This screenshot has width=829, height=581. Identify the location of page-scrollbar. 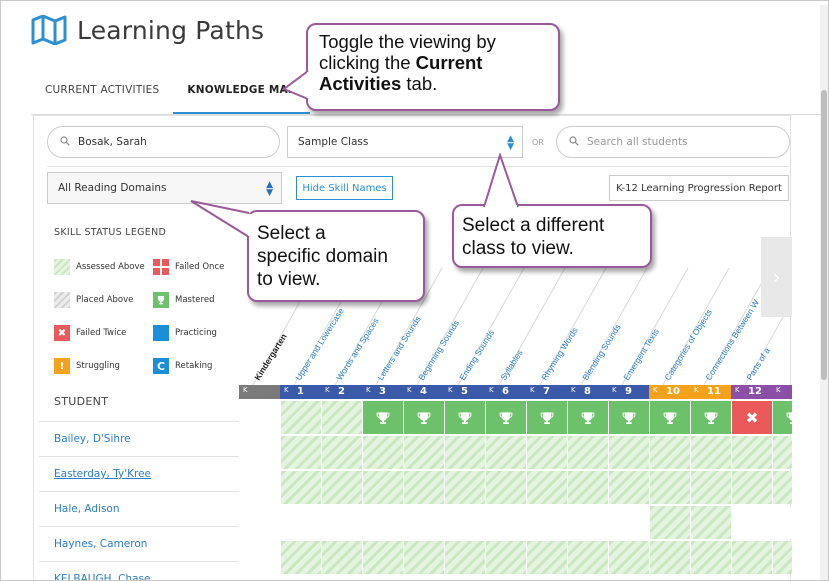
(824, 292).